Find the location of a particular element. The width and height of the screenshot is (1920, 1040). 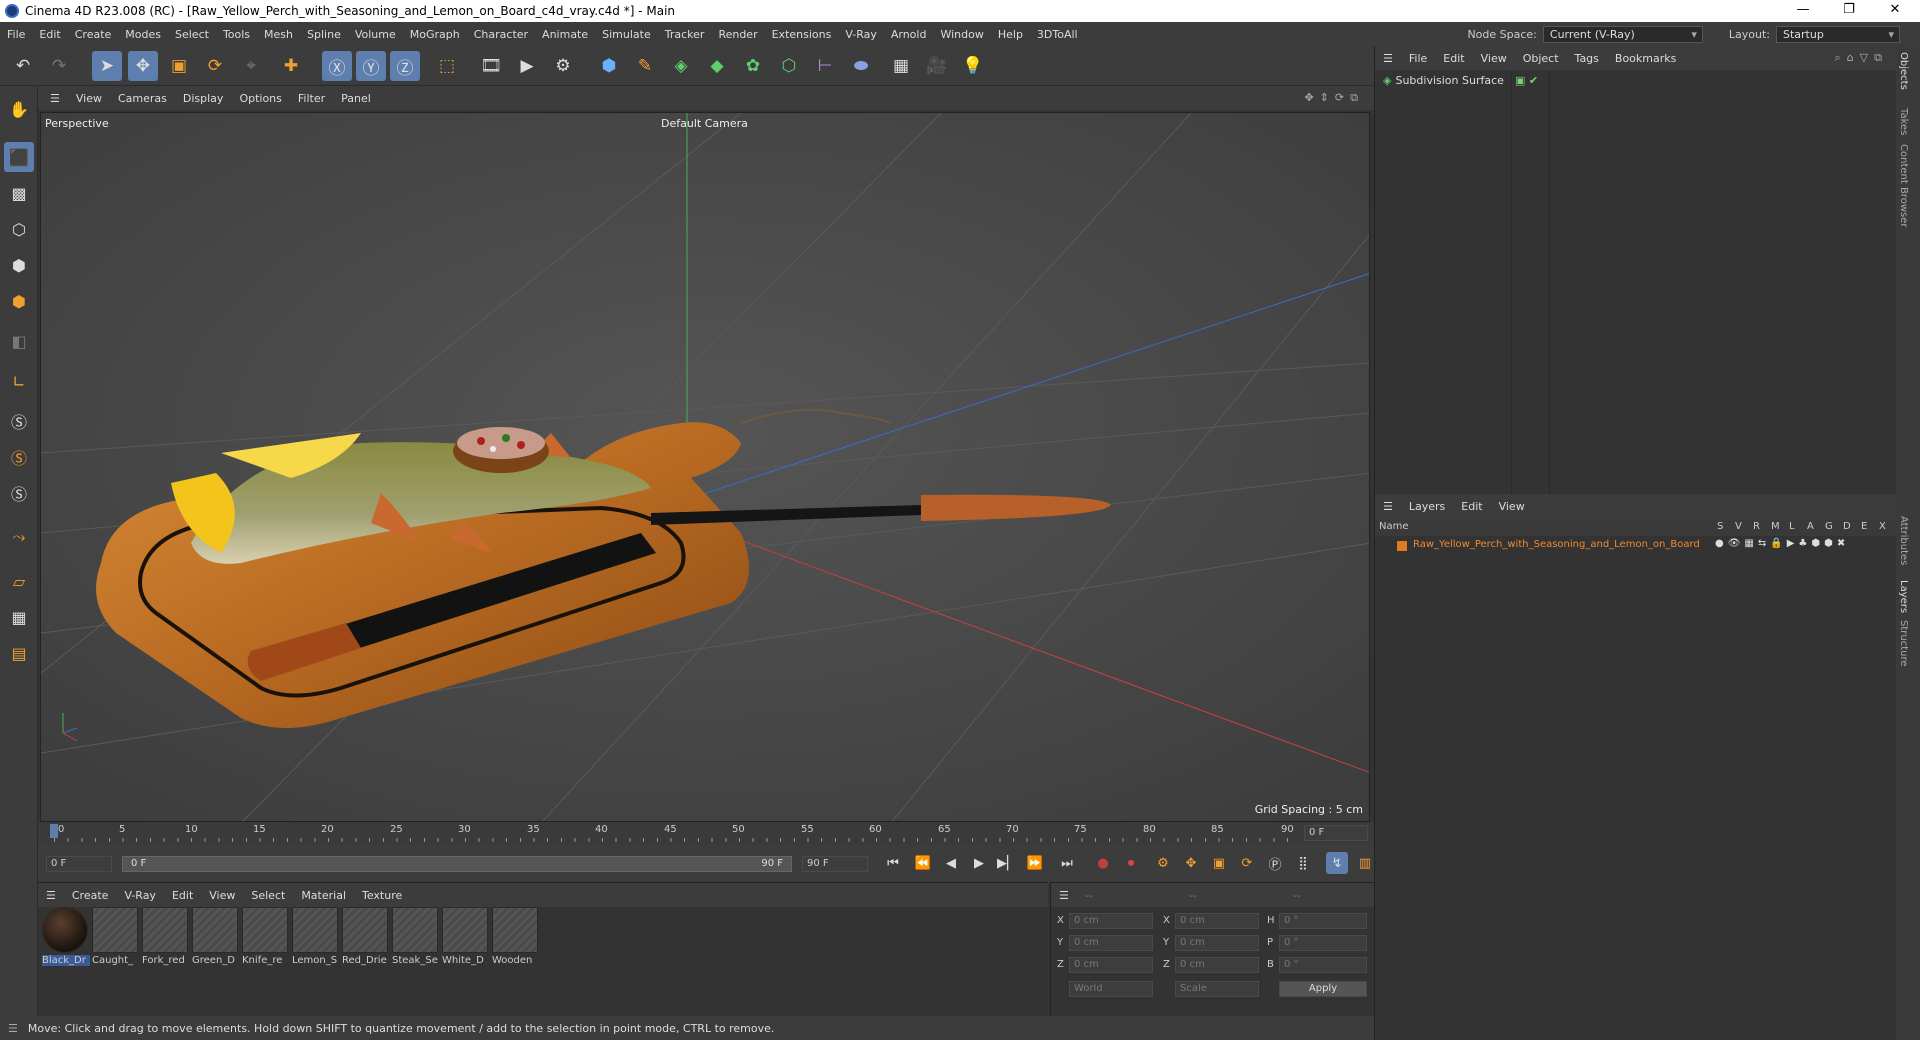

tab-layers: Layers is located at coordinates (1903, 596).